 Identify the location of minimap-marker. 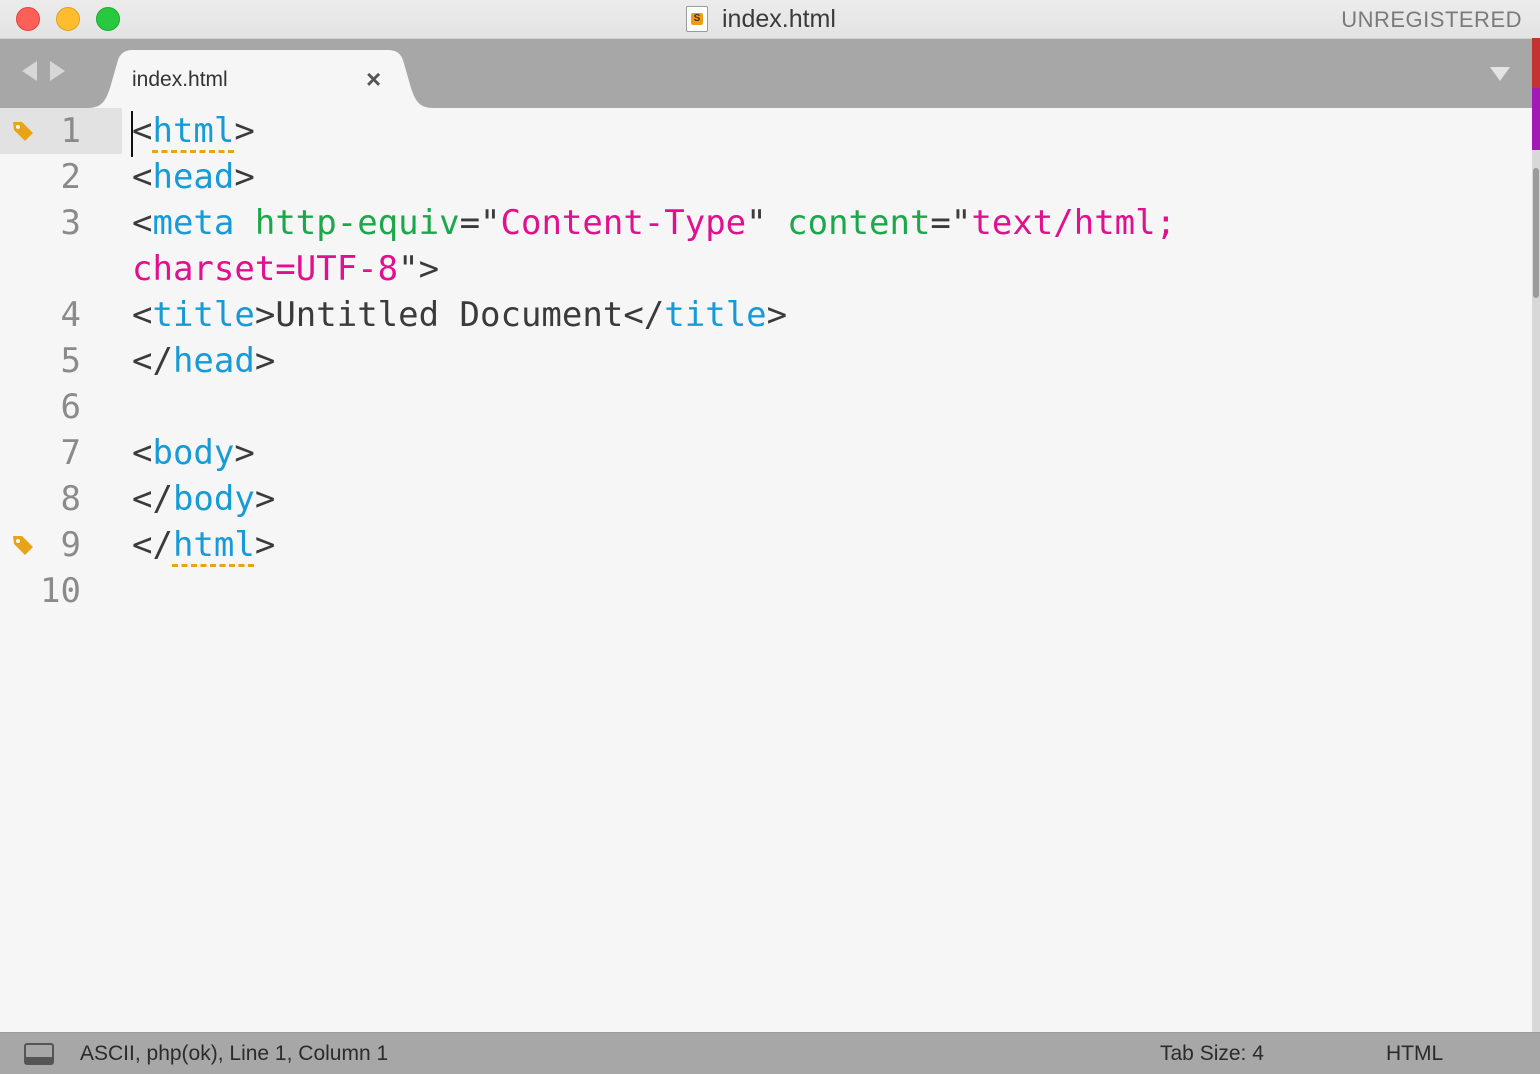
(1536, 63).